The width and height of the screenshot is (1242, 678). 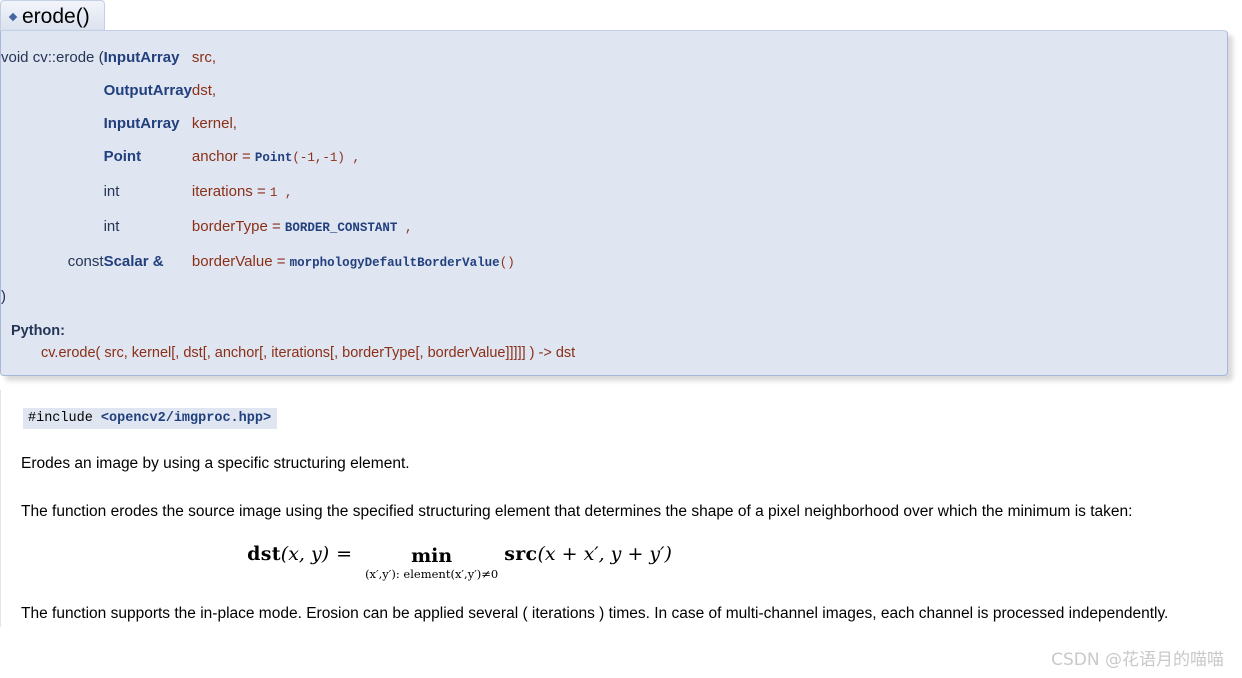 I want to click on param-default-anchor: Point(-1,-1) ,, so click(x=307, y=158).